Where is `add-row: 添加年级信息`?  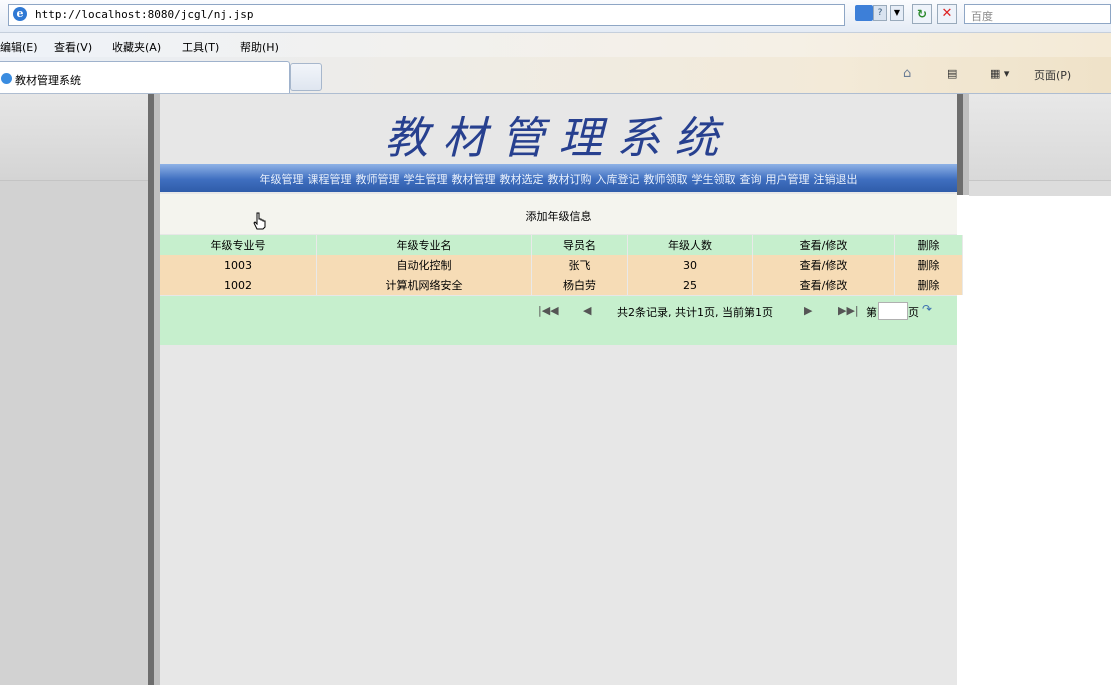
add-row: 添加年级信息 is located at coordinates (558, 214).